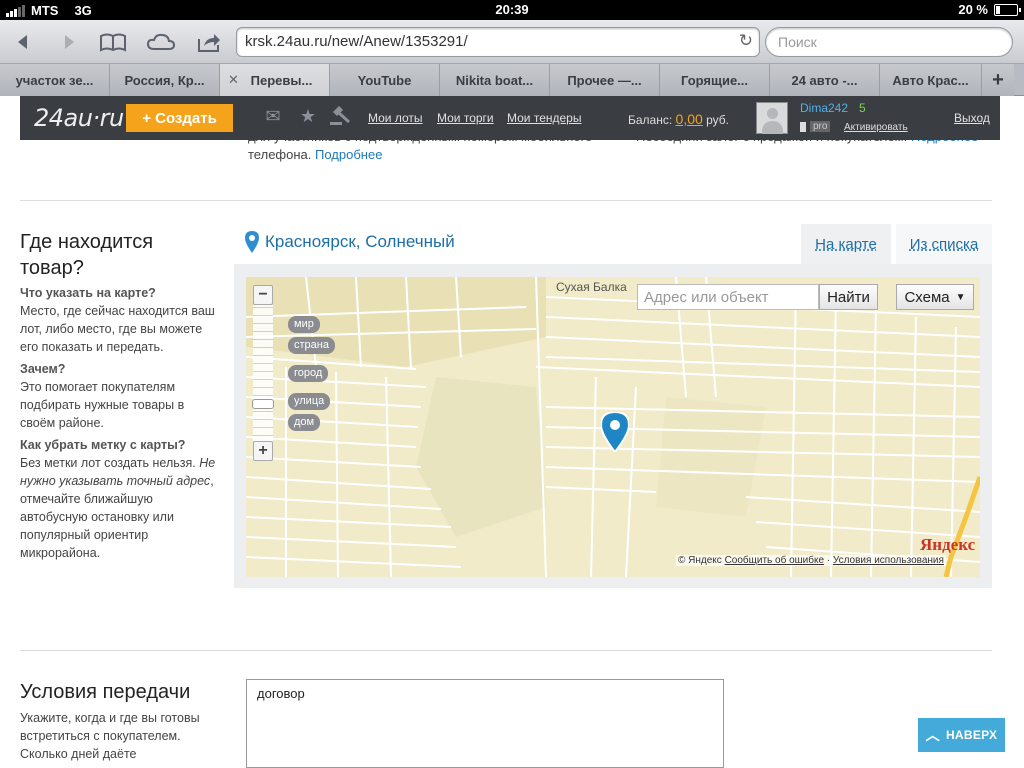 This screenshot has height=768, width=1024. What do you see at coordinates (689, 119) in the screenshot?
I see `balance-amount: 0,00` at bounding box center [689, 119].